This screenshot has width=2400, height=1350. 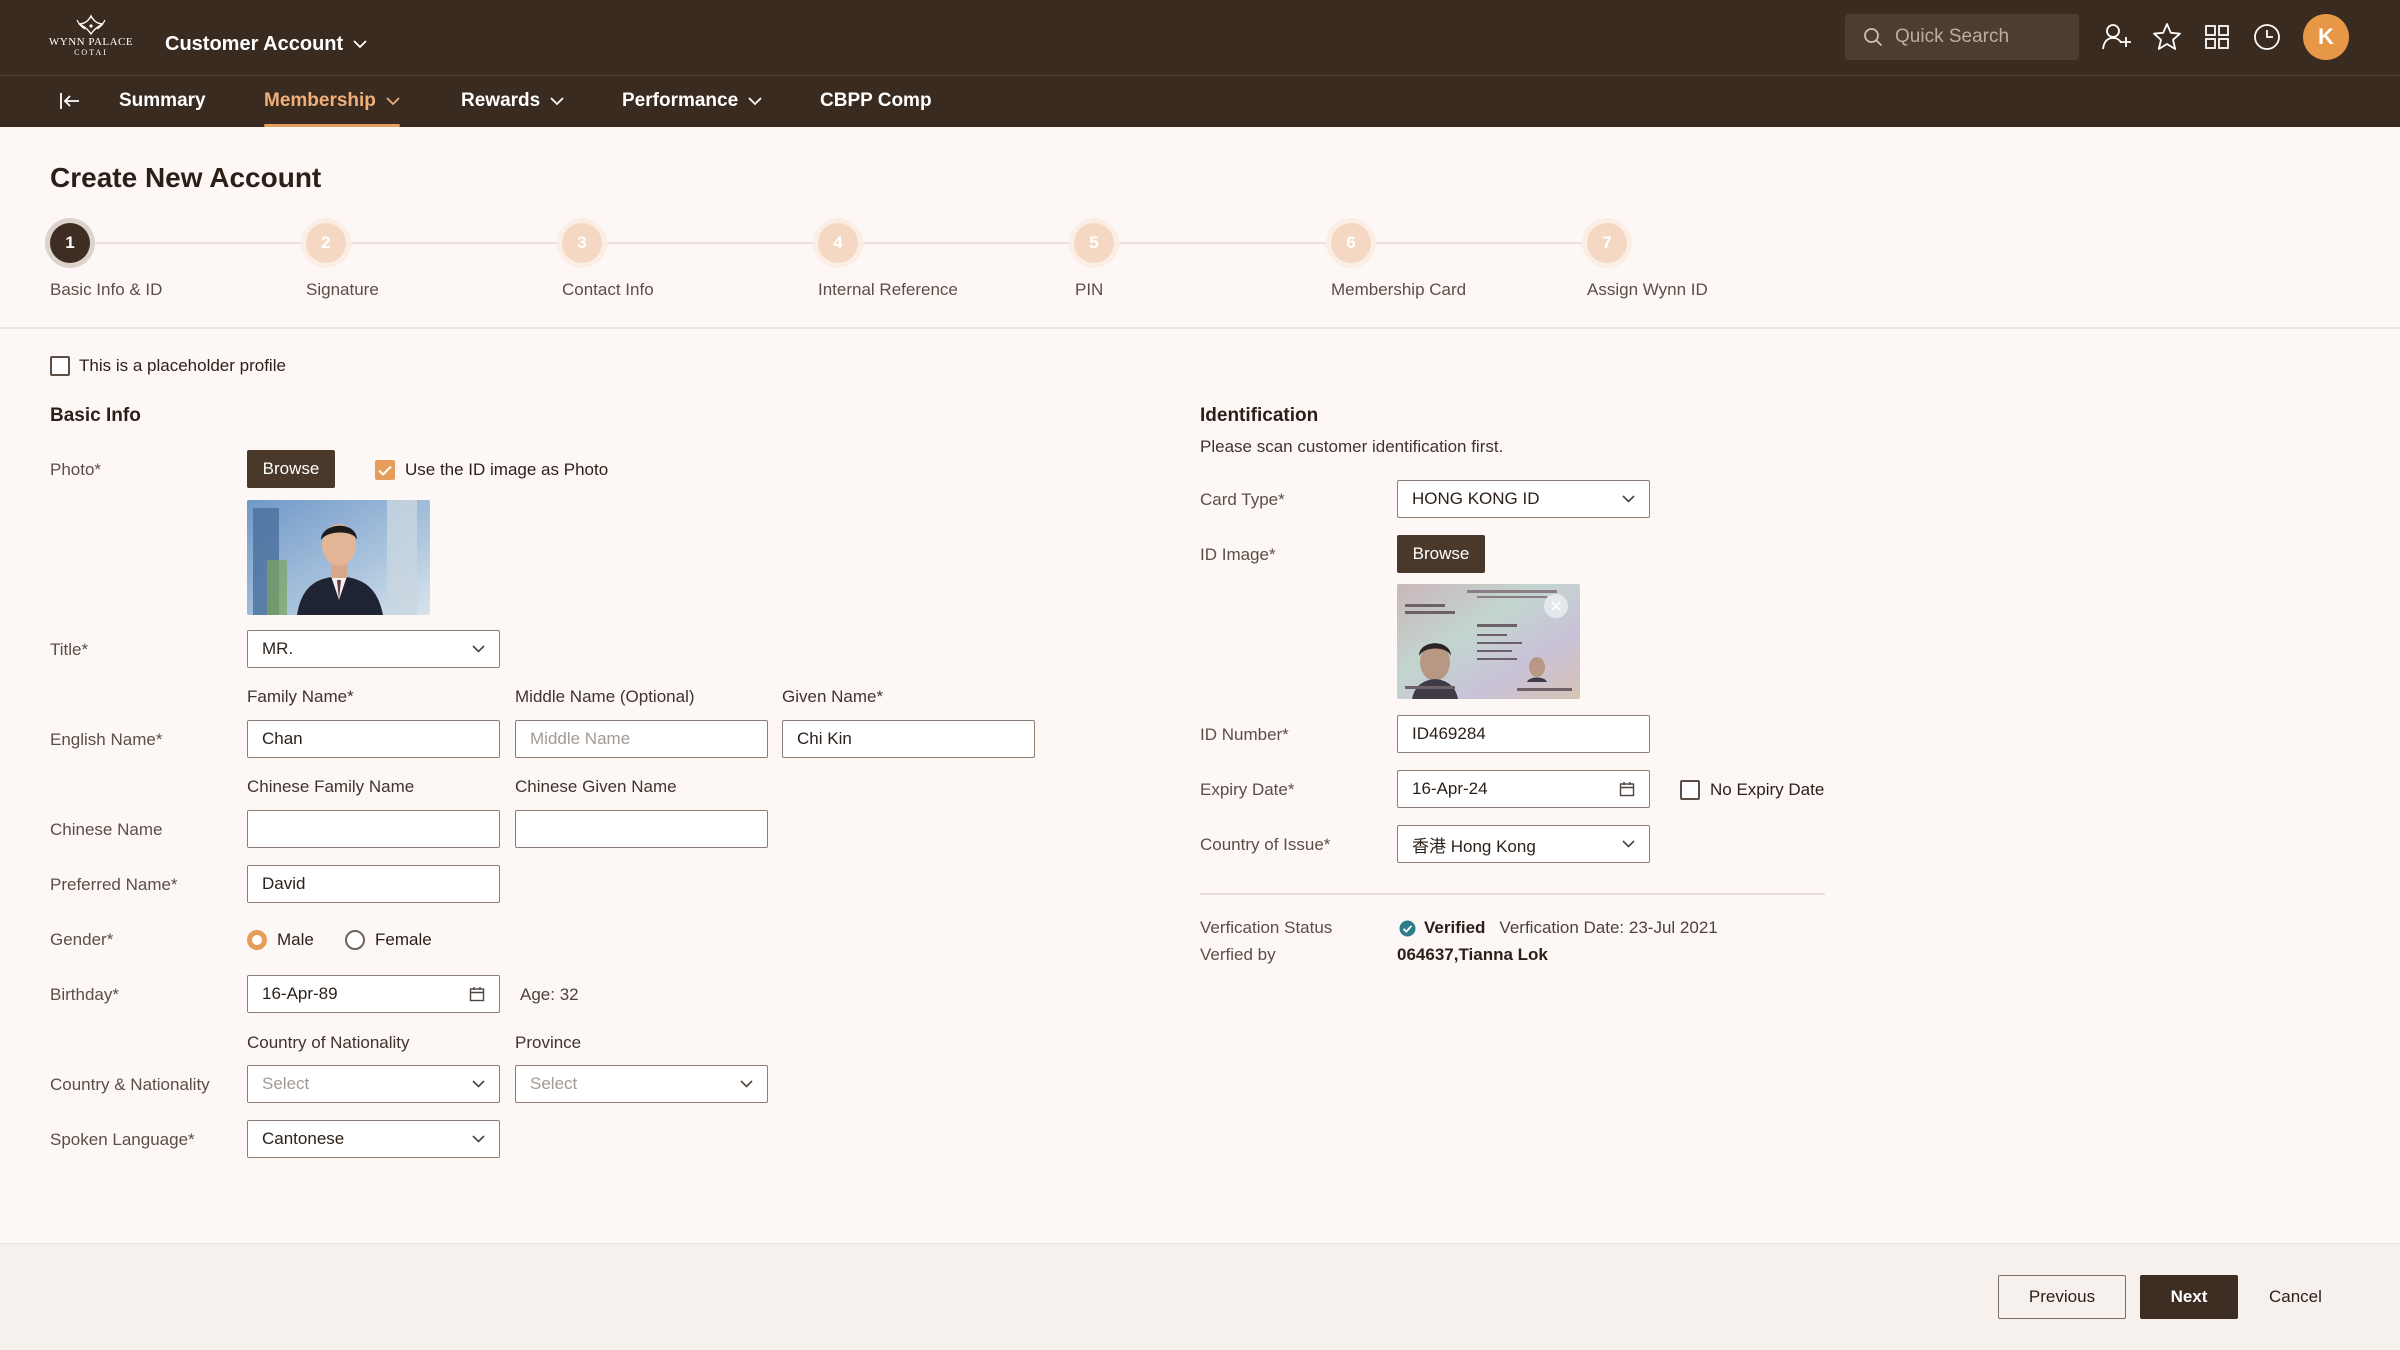 I want to click on use-id-image-checkbox, so click(x=385, y=470).